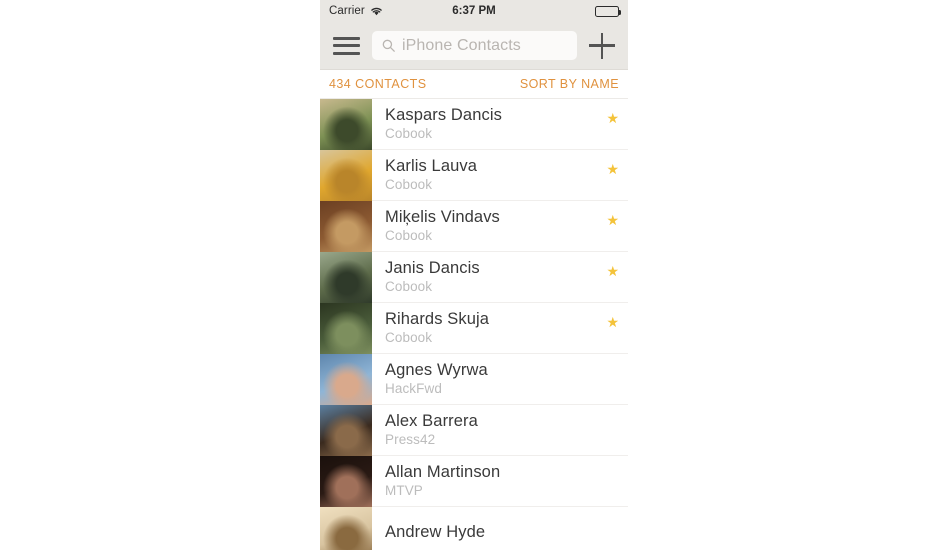 The image size is (950, 550). I want to click on contact-row-body: Agnes Wyrwa HackFwd, so click(500, 379).